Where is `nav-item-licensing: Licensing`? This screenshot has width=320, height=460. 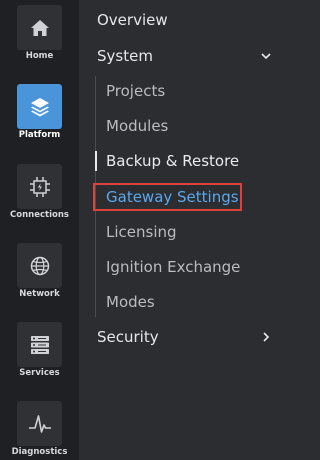 nav-item-licensing: Licensing is located at coordinates (184, 232).